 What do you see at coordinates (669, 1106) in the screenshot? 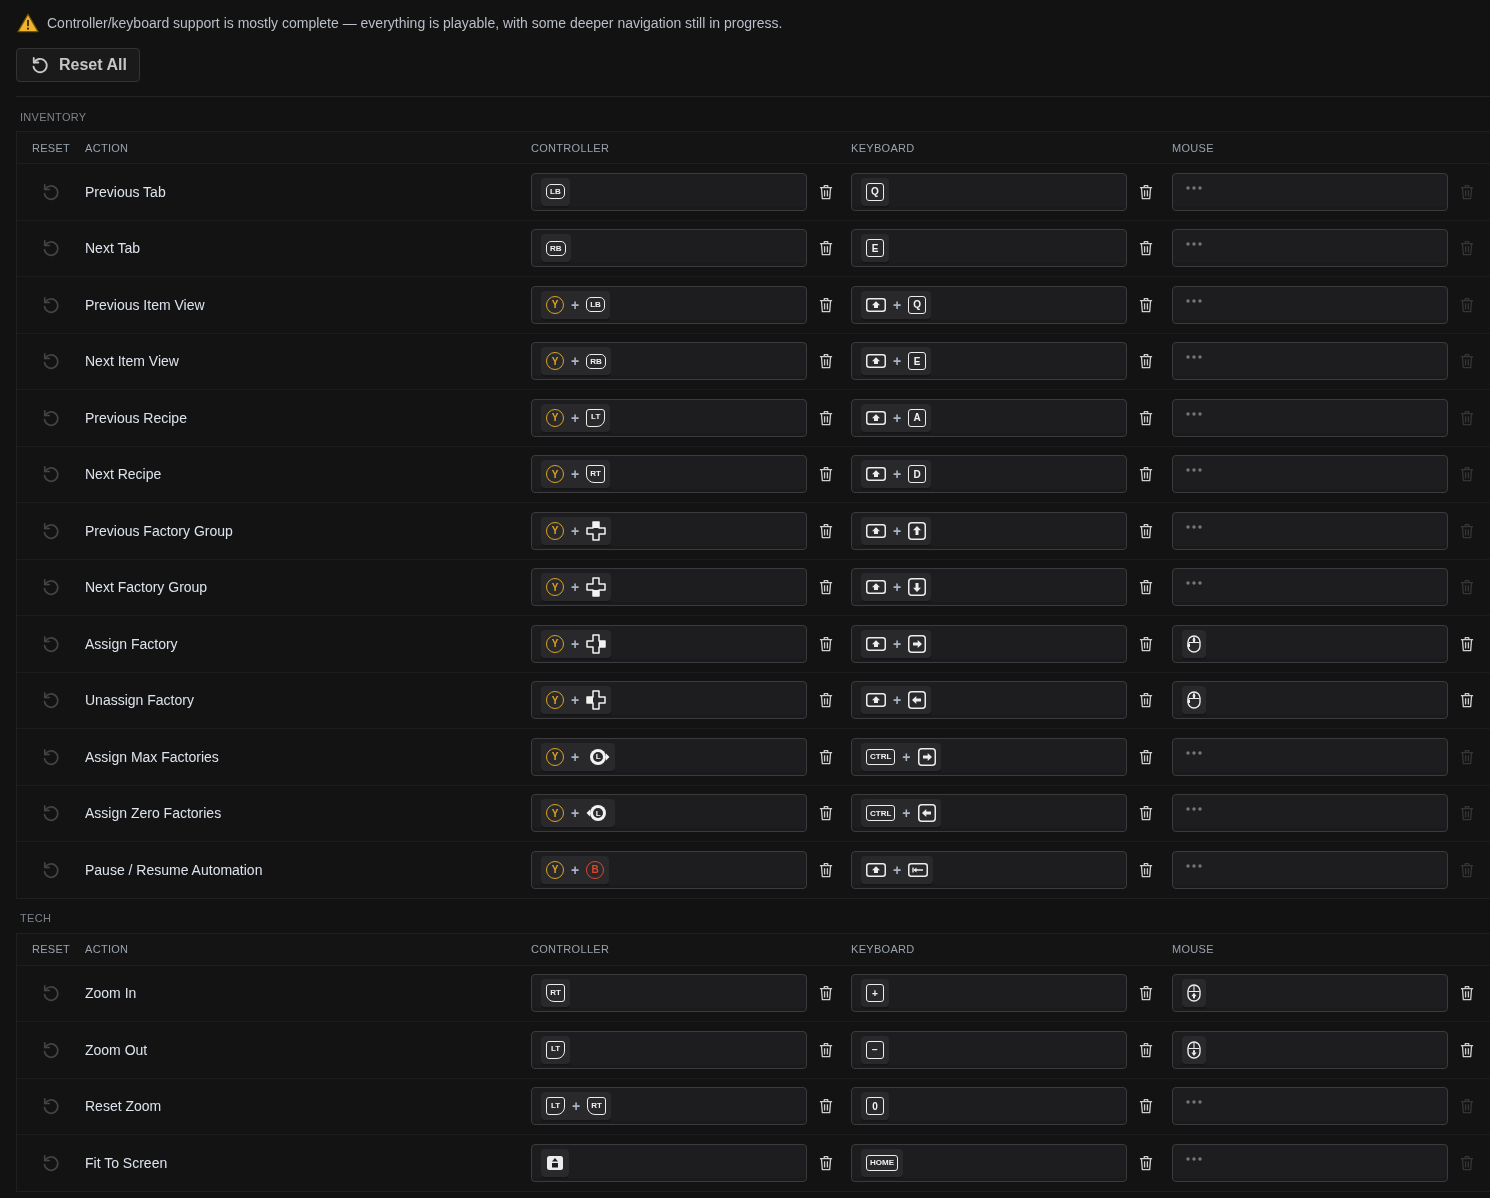
I see `binding-field: LT + RT` at bounding box center [669, 1106].